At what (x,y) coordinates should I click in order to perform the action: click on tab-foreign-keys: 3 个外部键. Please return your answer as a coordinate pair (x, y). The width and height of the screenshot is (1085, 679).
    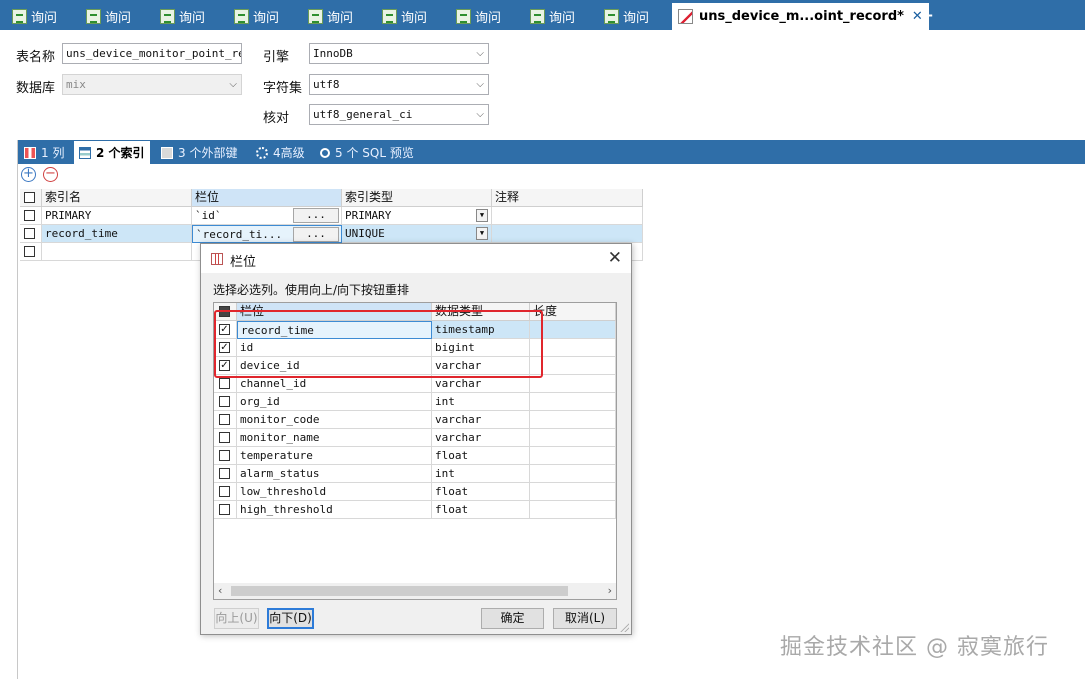
    Looking at the image, I should click on (199, 152).